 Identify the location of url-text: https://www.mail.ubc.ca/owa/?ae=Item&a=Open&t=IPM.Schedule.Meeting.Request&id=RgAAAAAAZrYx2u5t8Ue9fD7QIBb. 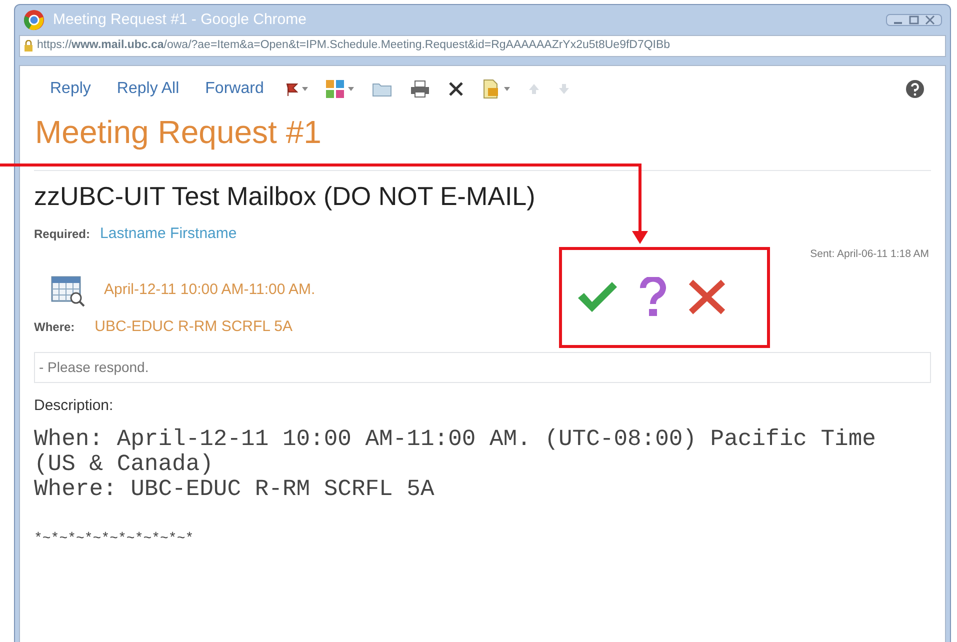
(353, 46).